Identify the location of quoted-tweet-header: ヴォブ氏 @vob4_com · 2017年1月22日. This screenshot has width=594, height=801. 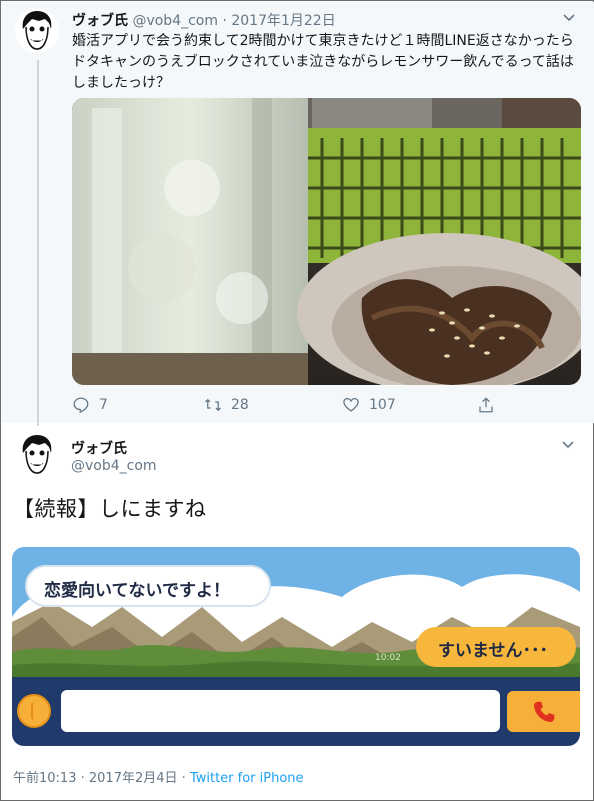
(204, 20).